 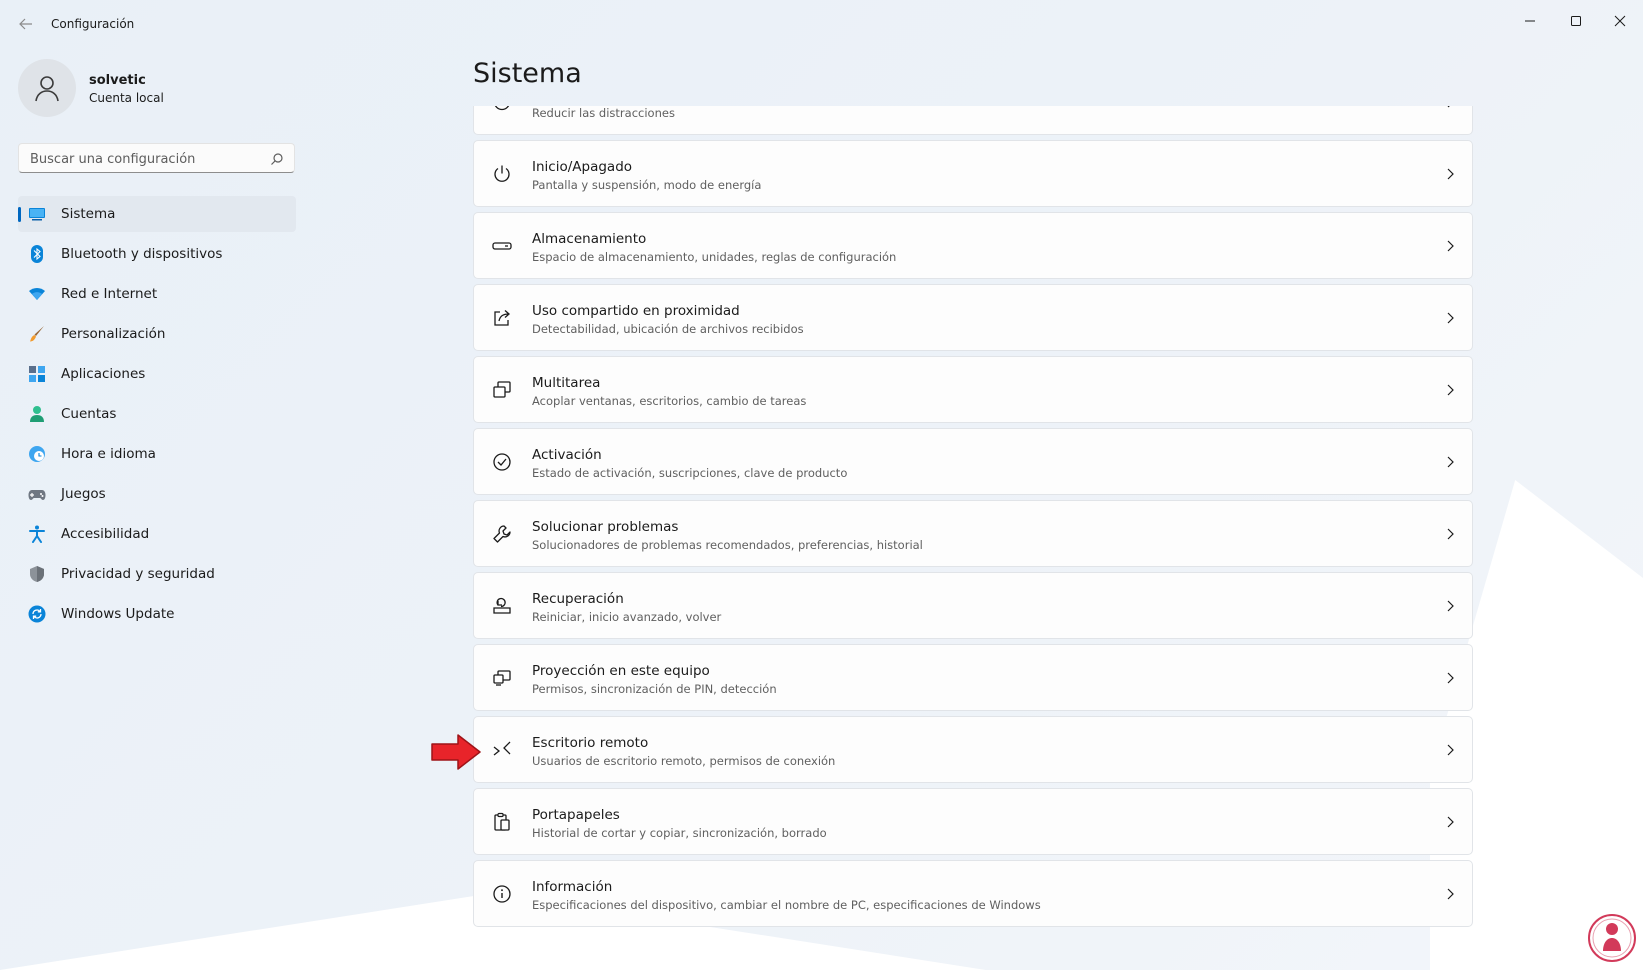 I want to click on sidebar-item-personalizacion: Personalización, so click(x=157, y=334).